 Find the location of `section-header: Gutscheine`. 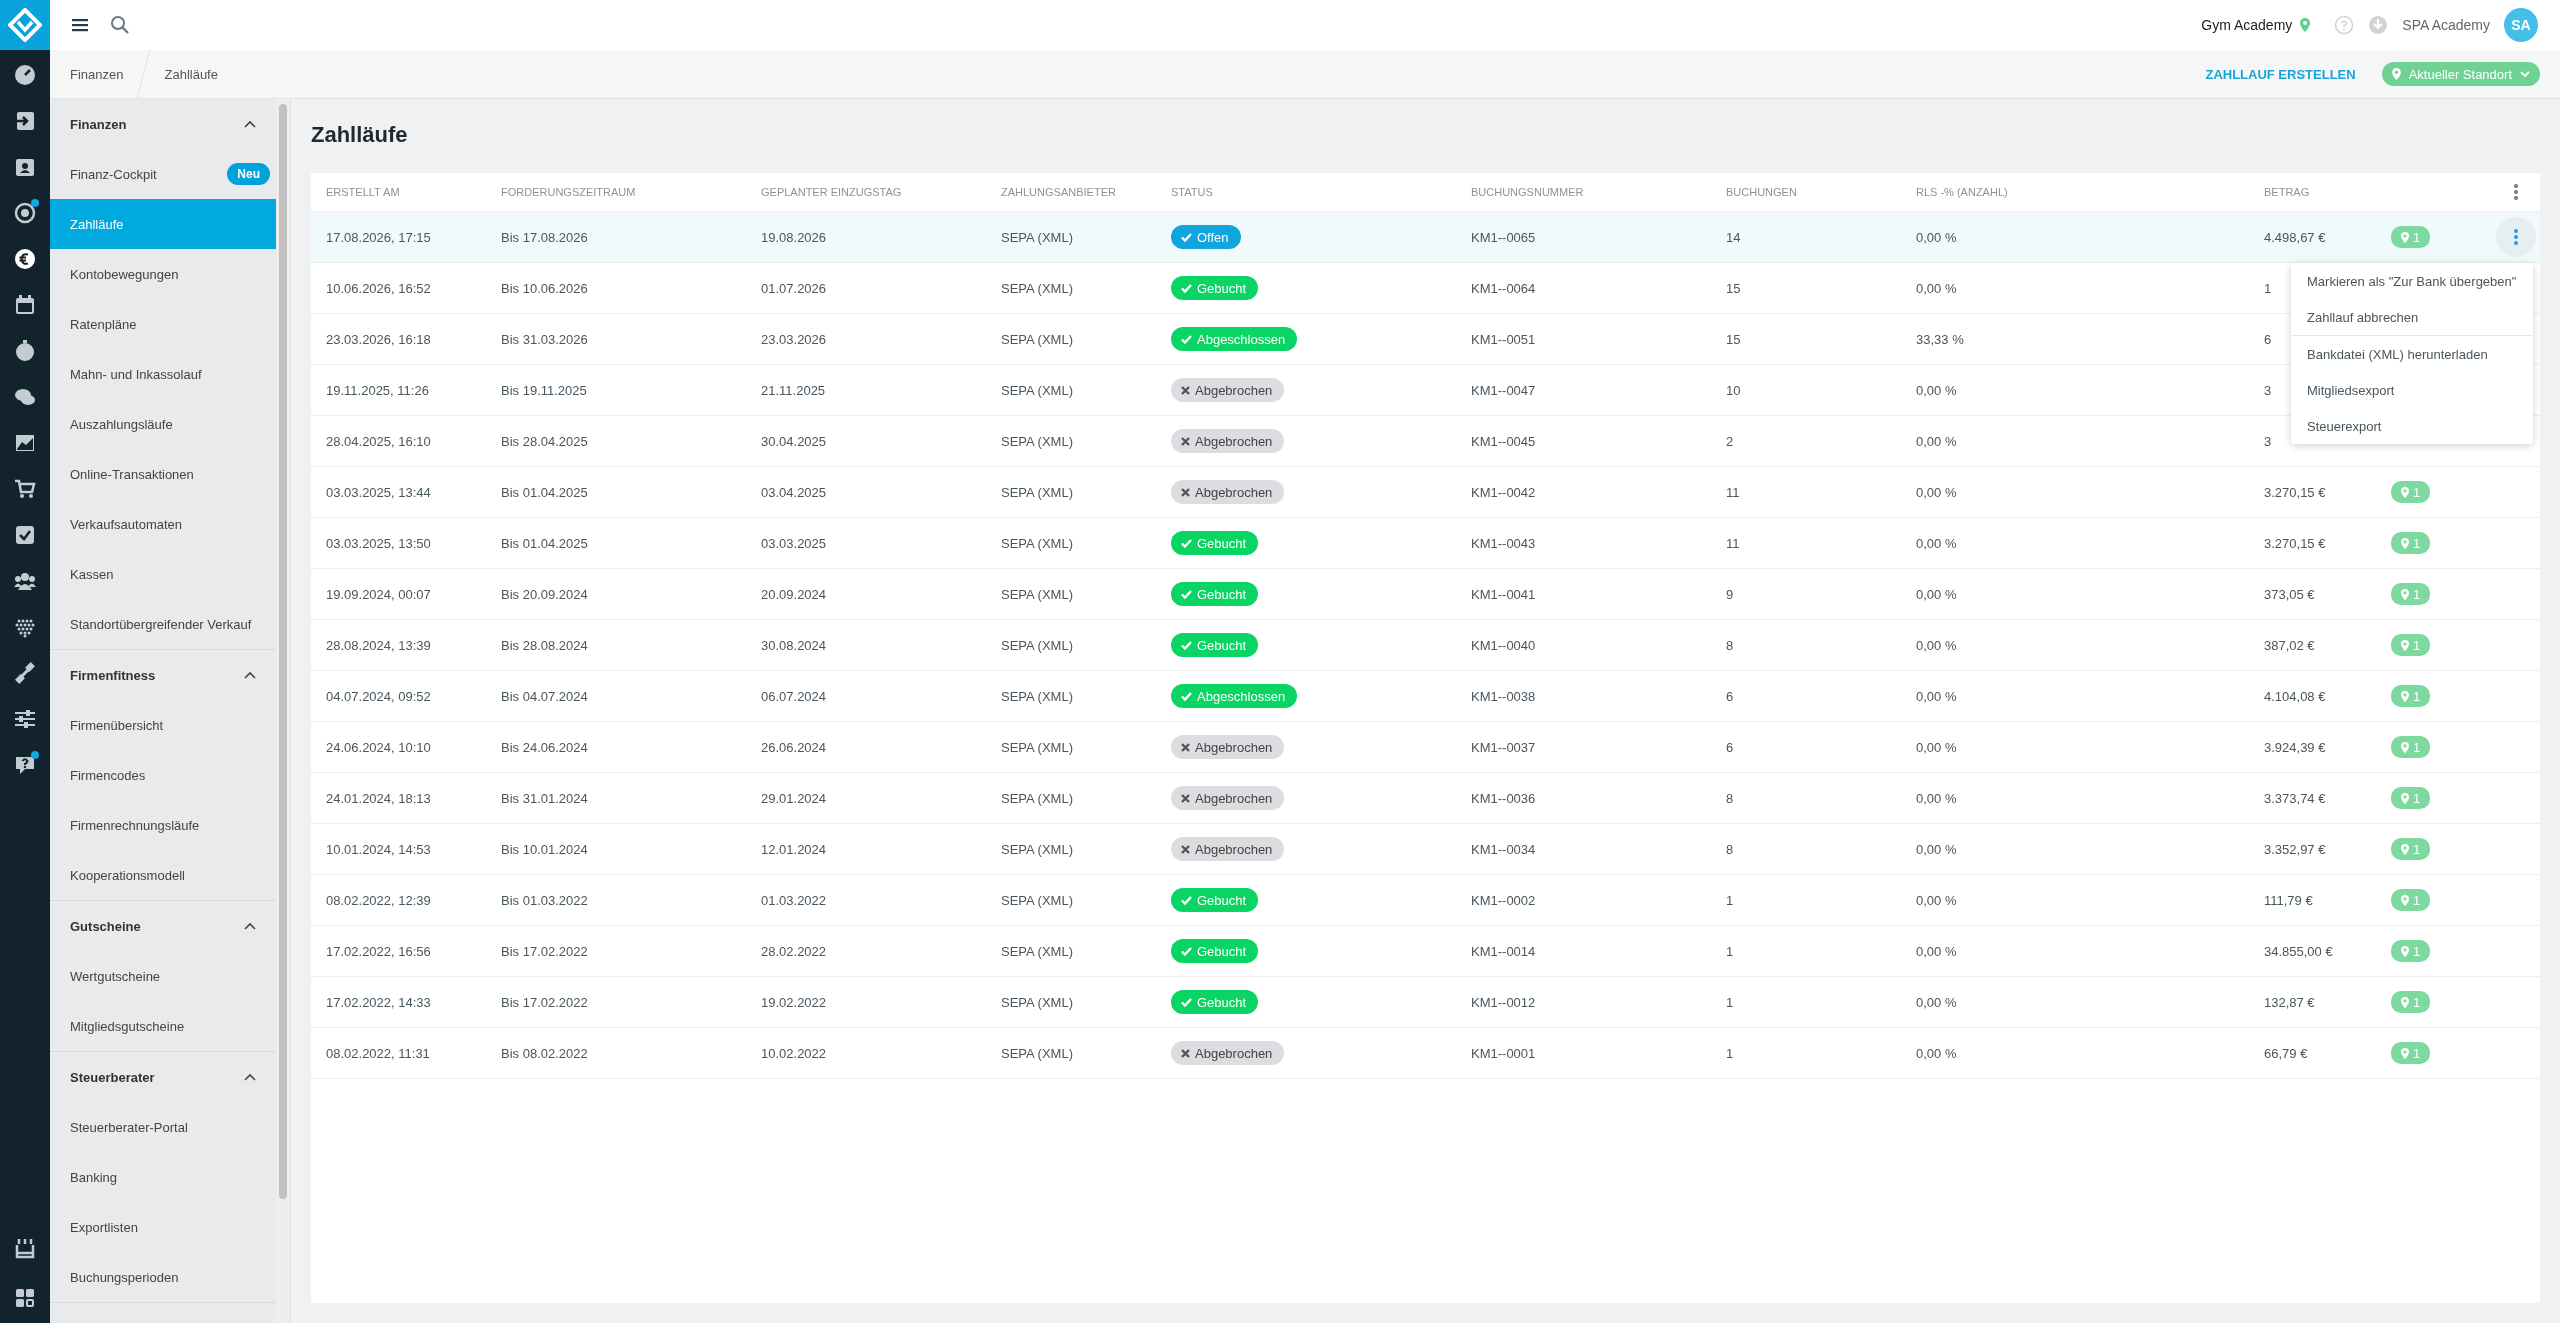

section-header: Gutscheine is located at coordinates (163, 926).